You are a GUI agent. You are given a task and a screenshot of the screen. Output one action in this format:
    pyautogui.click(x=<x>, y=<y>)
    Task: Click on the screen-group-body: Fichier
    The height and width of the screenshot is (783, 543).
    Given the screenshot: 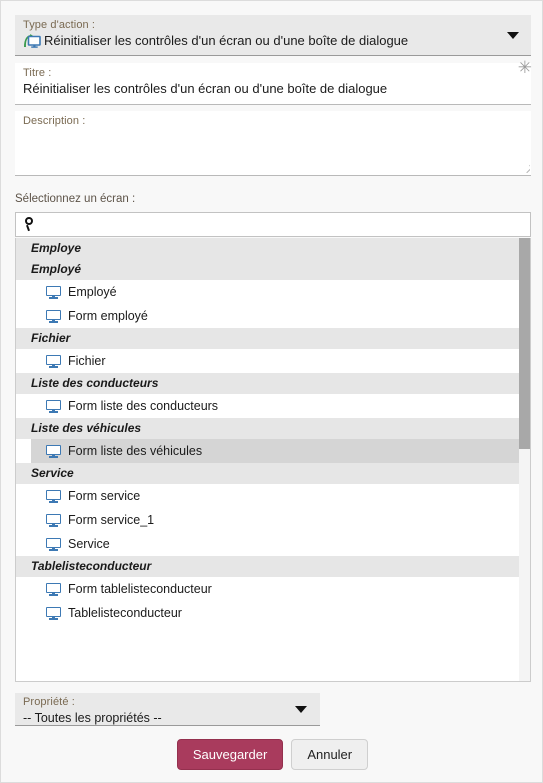 What is the action you would take?
    pyautogui.click(x=273, y=361)
    